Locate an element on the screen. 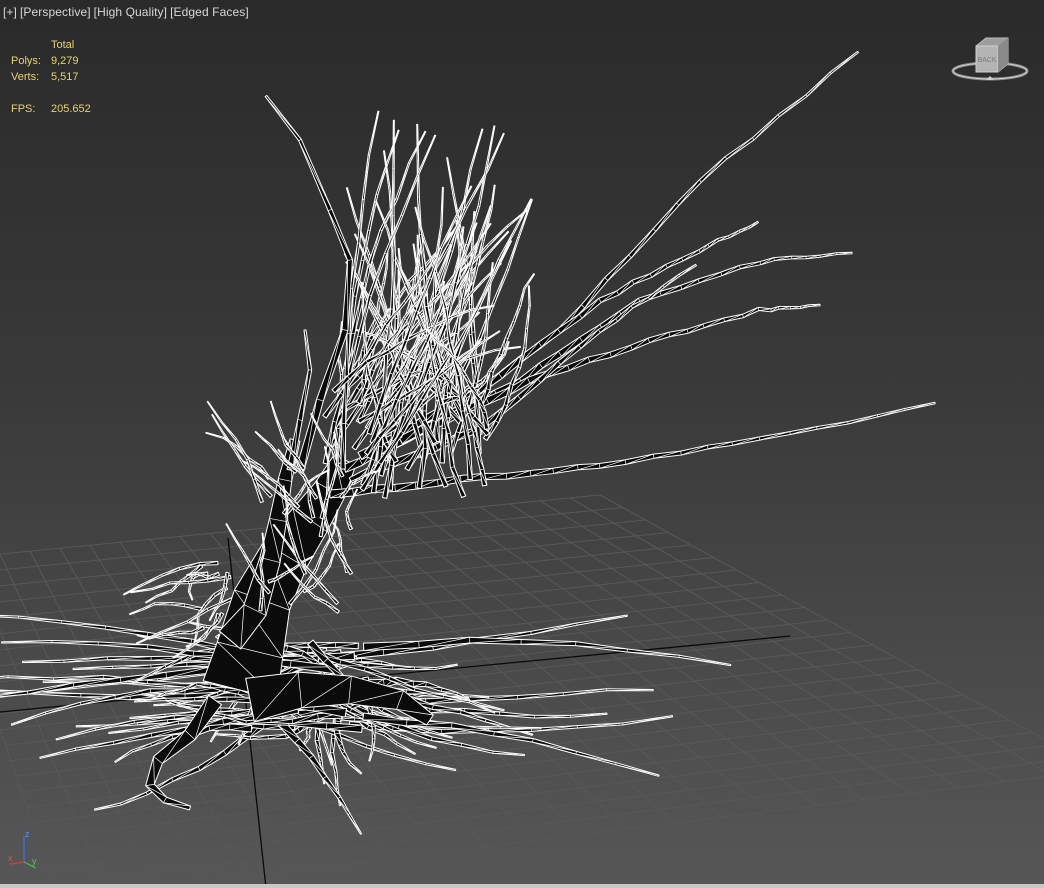 The height and width of the screenshot is (888, 1044). axis-x-label: x is located at coordinates (10, 858).